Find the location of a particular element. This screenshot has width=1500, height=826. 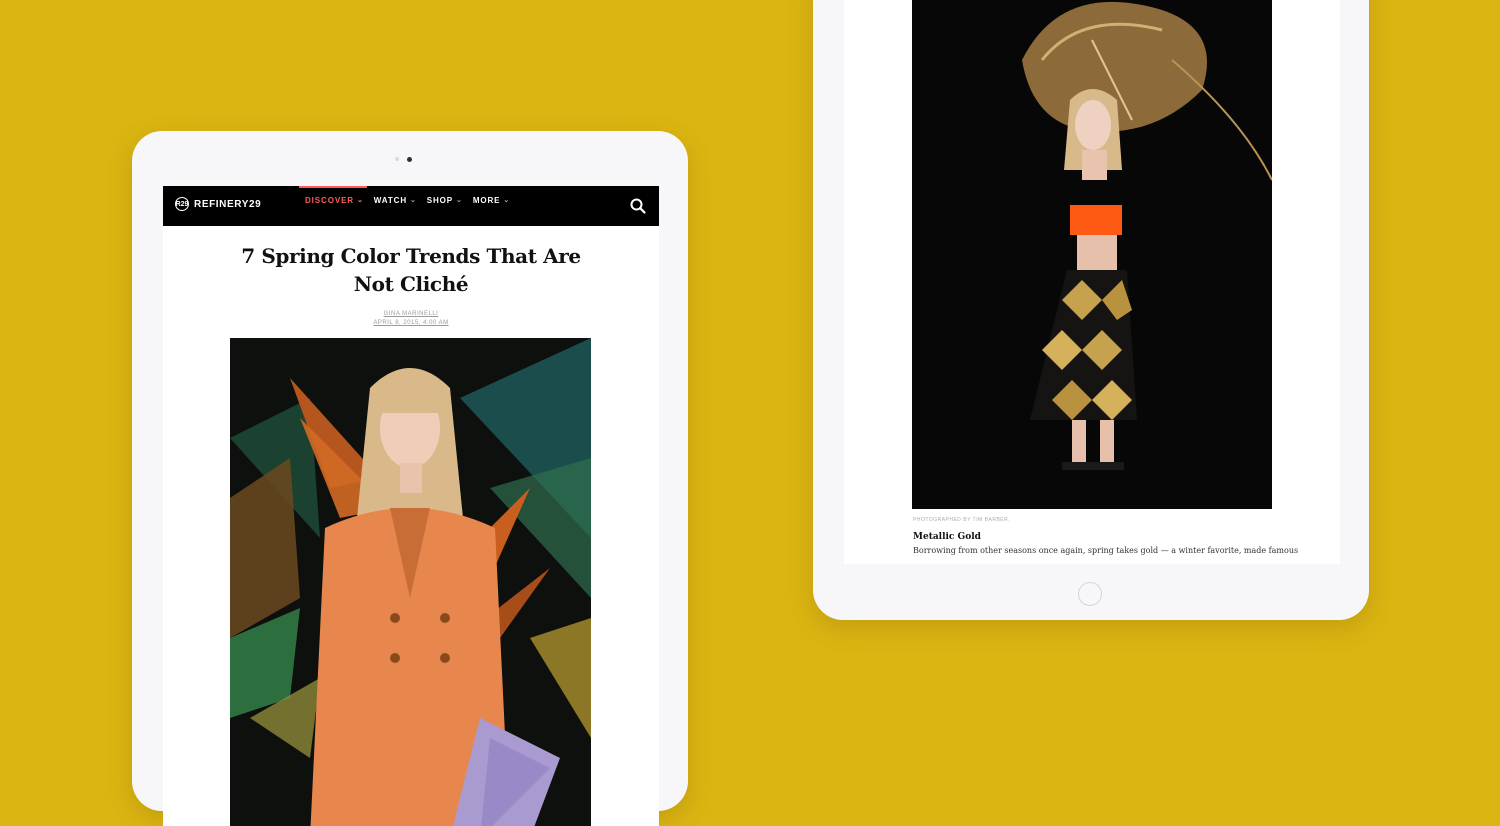

search-button is located at coordinates (638, 206).